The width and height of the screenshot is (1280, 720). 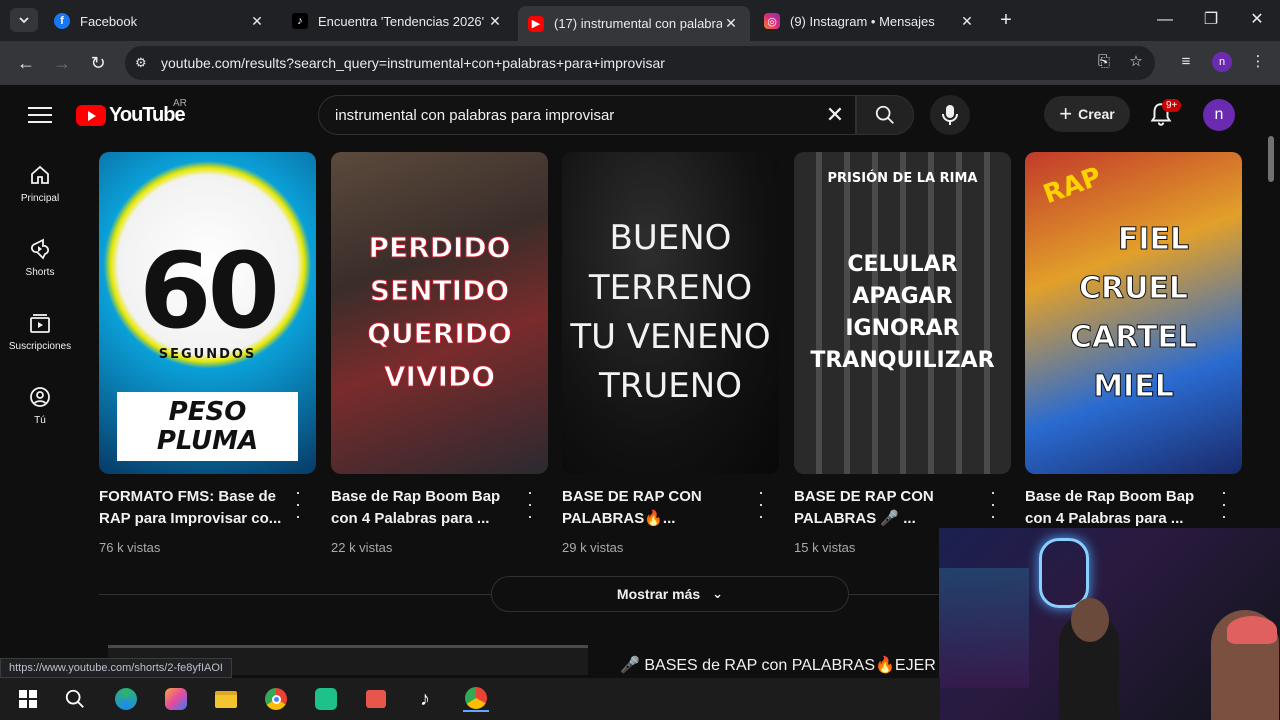 I want to click on account-avatar: n, so click(x=1219, y=115).